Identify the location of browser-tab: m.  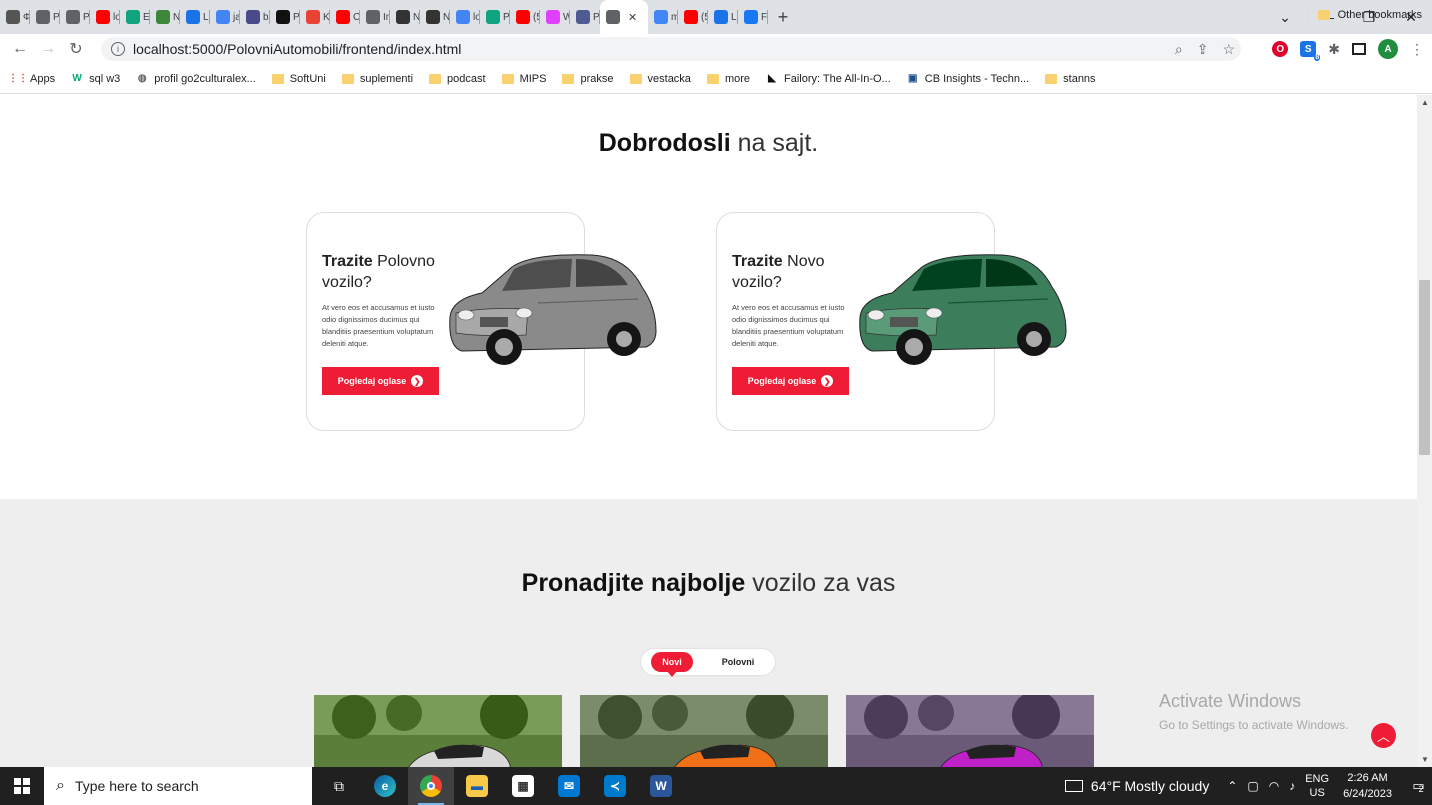
(663, 17).